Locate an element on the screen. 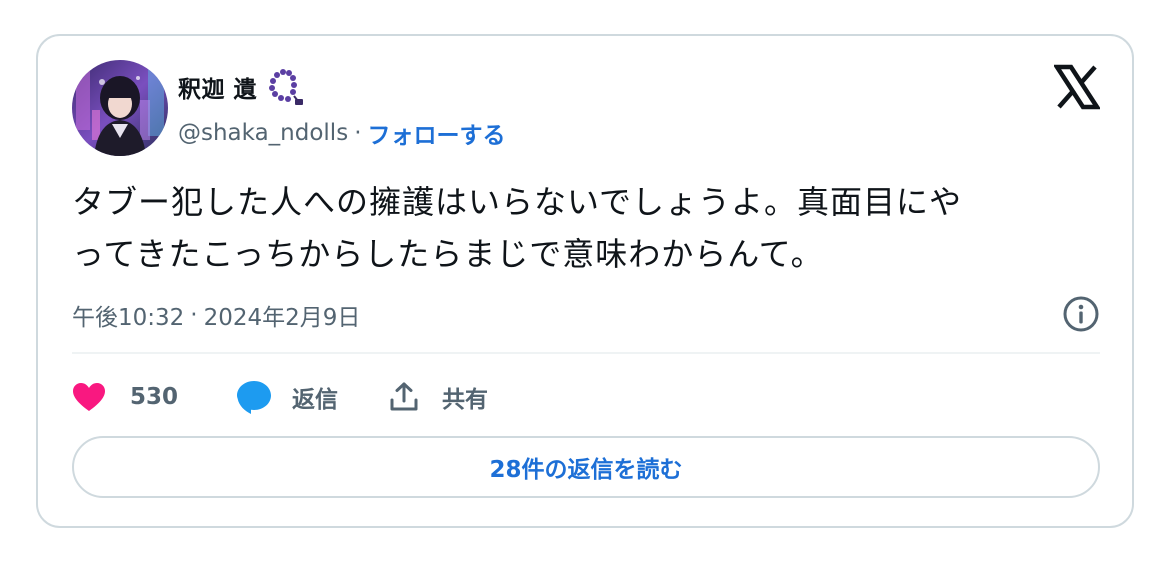  tweet-text-line: タブー犯した人への擁護はいらないでしょうよ。真面目にや is located at coordinates (517, 202).